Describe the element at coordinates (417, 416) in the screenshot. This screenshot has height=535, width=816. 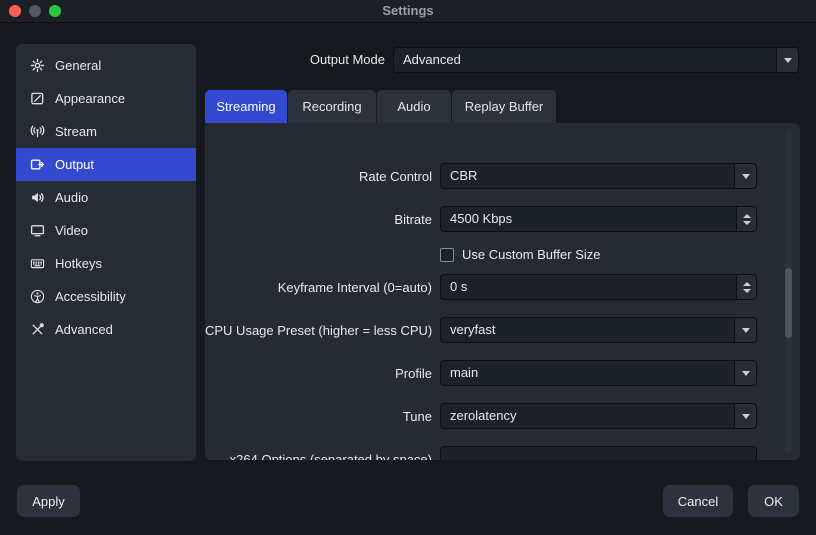
I see `tune-label: Tune` at that location.